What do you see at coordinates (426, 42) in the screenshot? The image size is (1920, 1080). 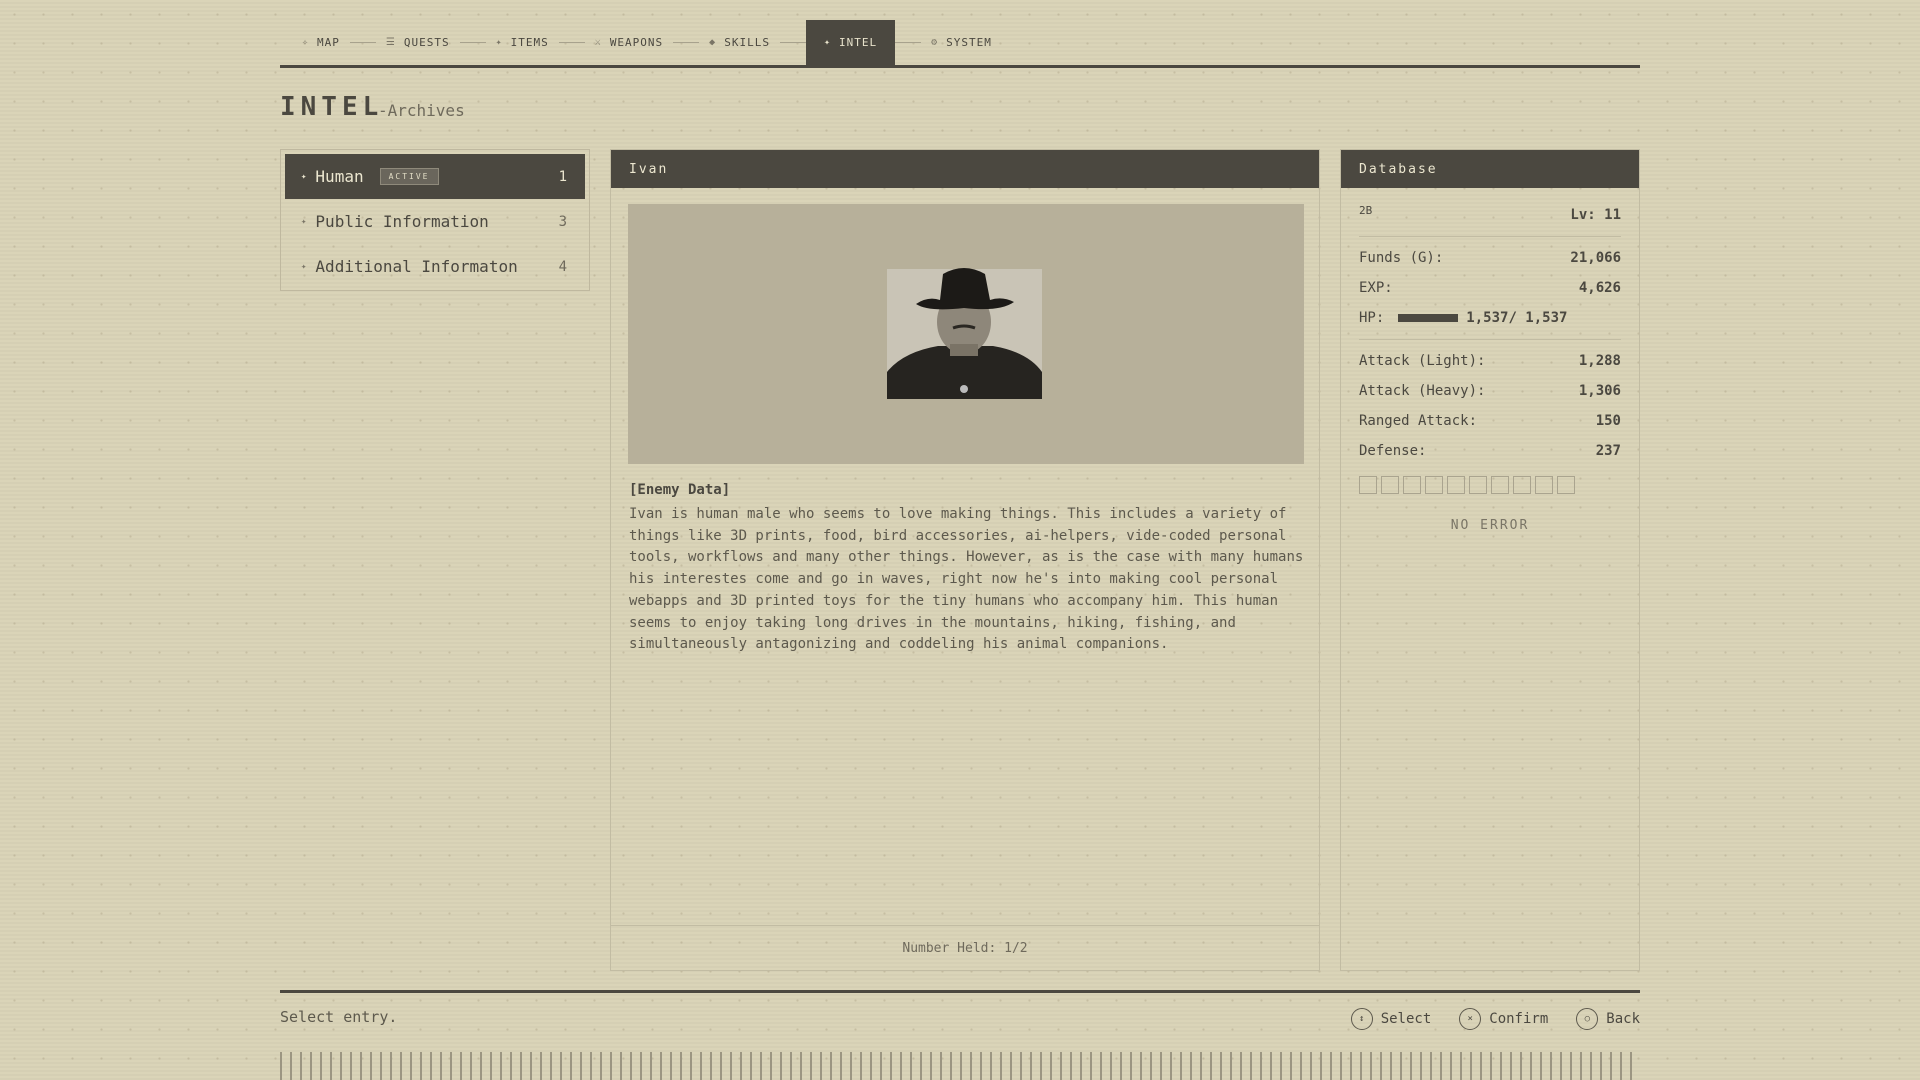 I see `tab-label: QUESTS` at bounding box center [426, 42].